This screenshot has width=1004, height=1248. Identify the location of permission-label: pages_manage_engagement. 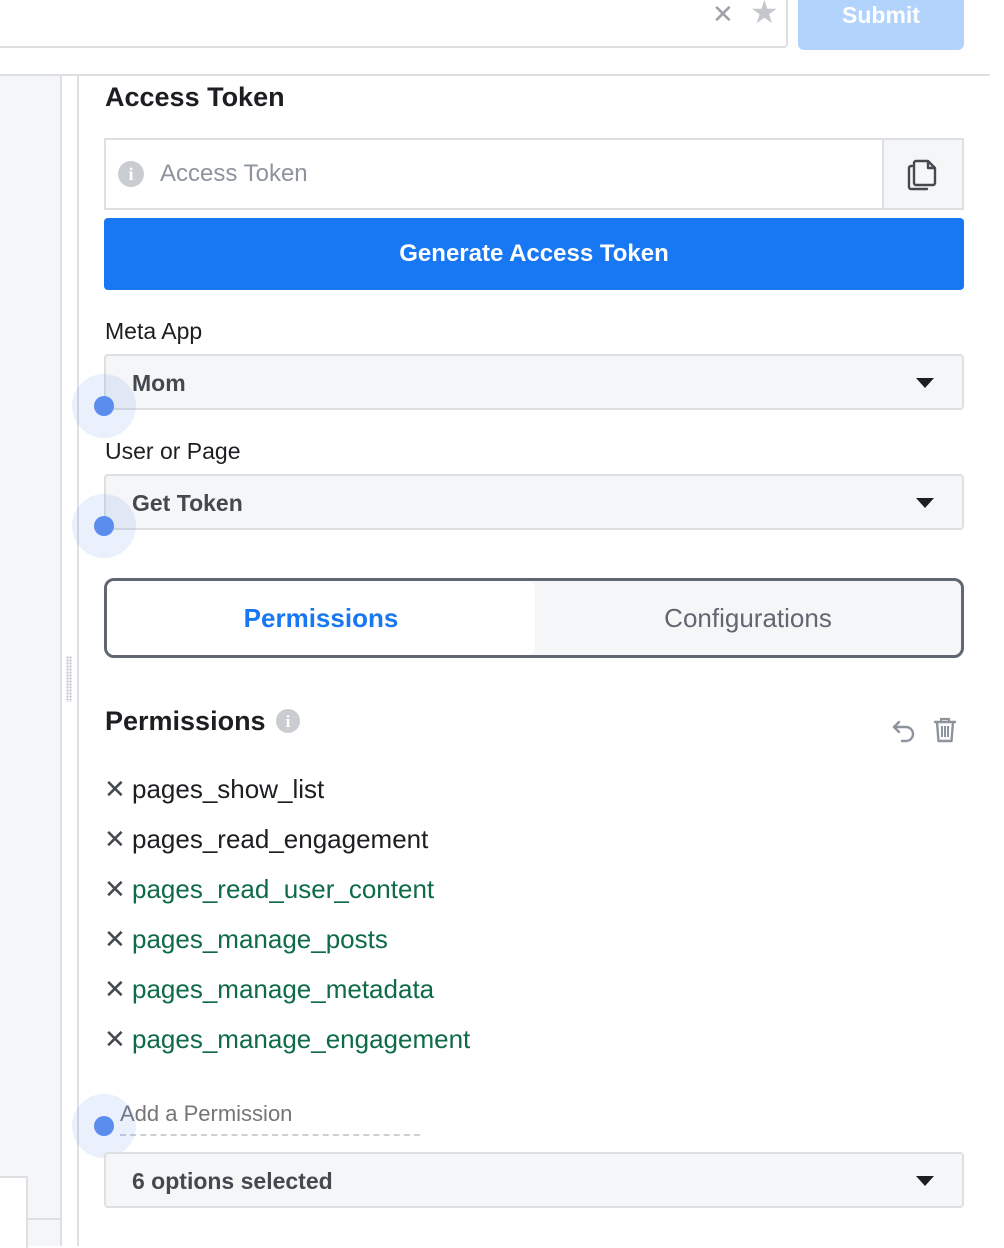
(301, 1038).